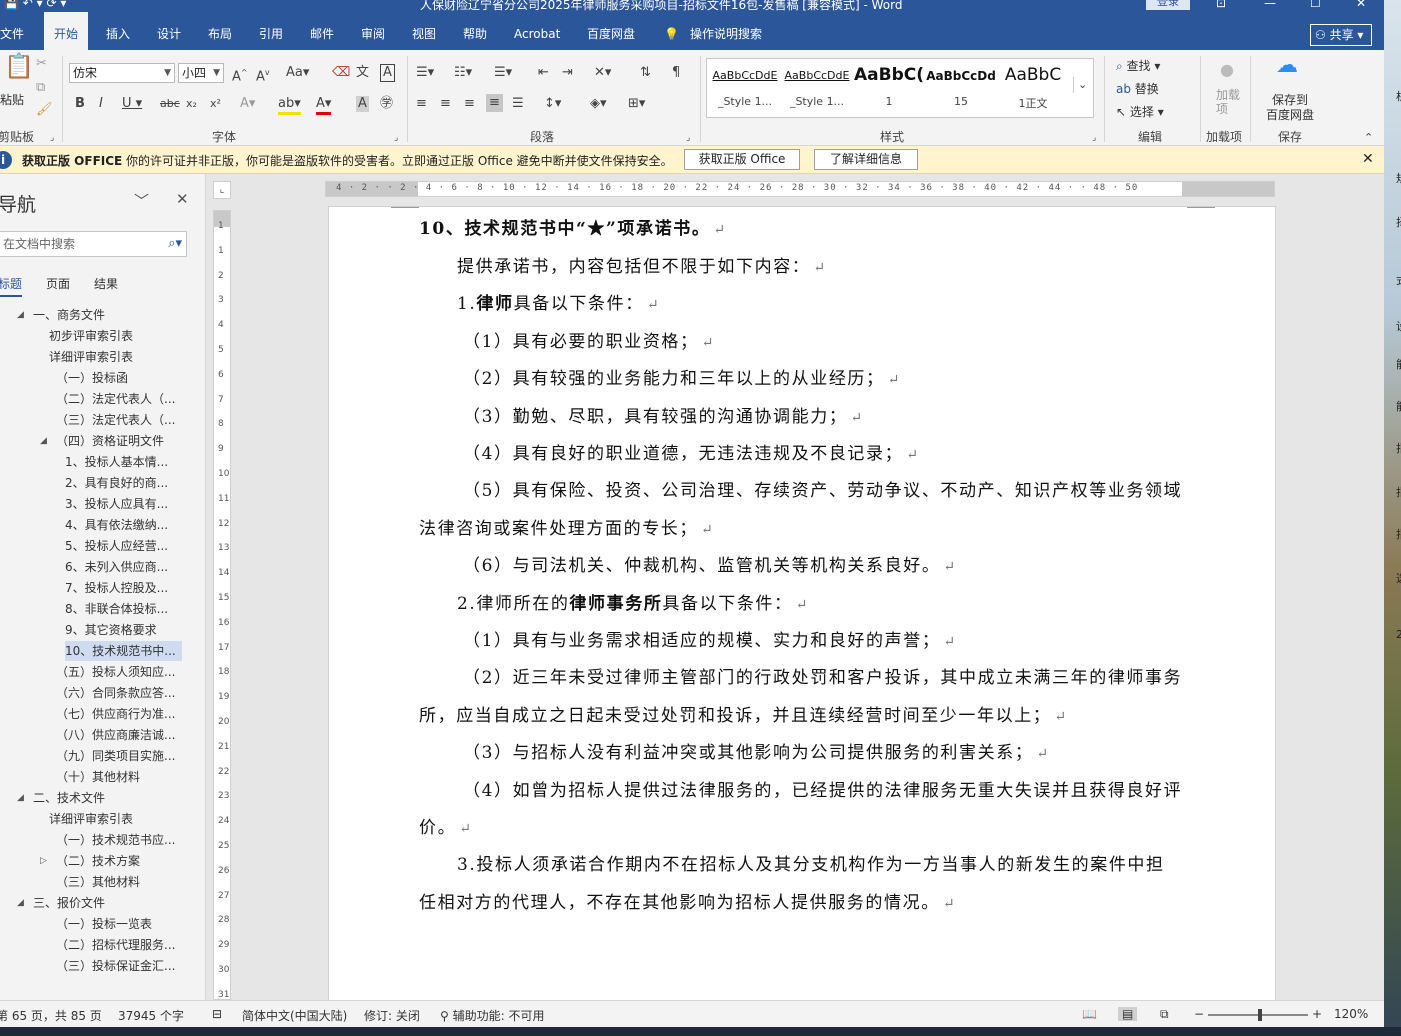 This screenshot has height=1036, width=1401. What do you see at coordinates (552, 104) in the screenshot?
I see `line-spacing-icon: ↕▾` at bounding box center [552, 104].